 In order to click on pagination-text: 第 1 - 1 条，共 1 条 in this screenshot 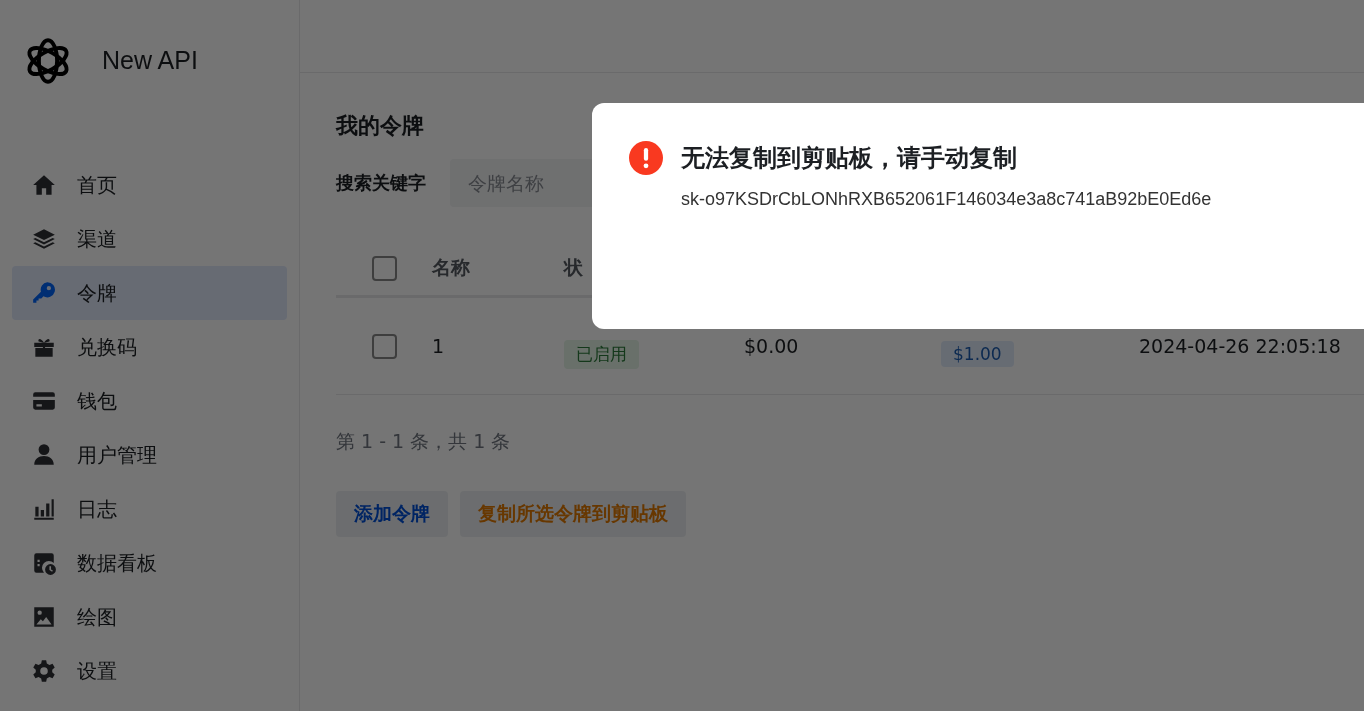, I will do `click(424, 441)`.